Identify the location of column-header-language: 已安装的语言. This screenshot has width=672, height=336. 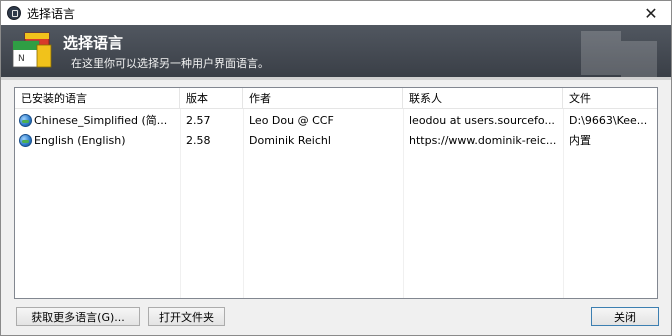
(97, 98).